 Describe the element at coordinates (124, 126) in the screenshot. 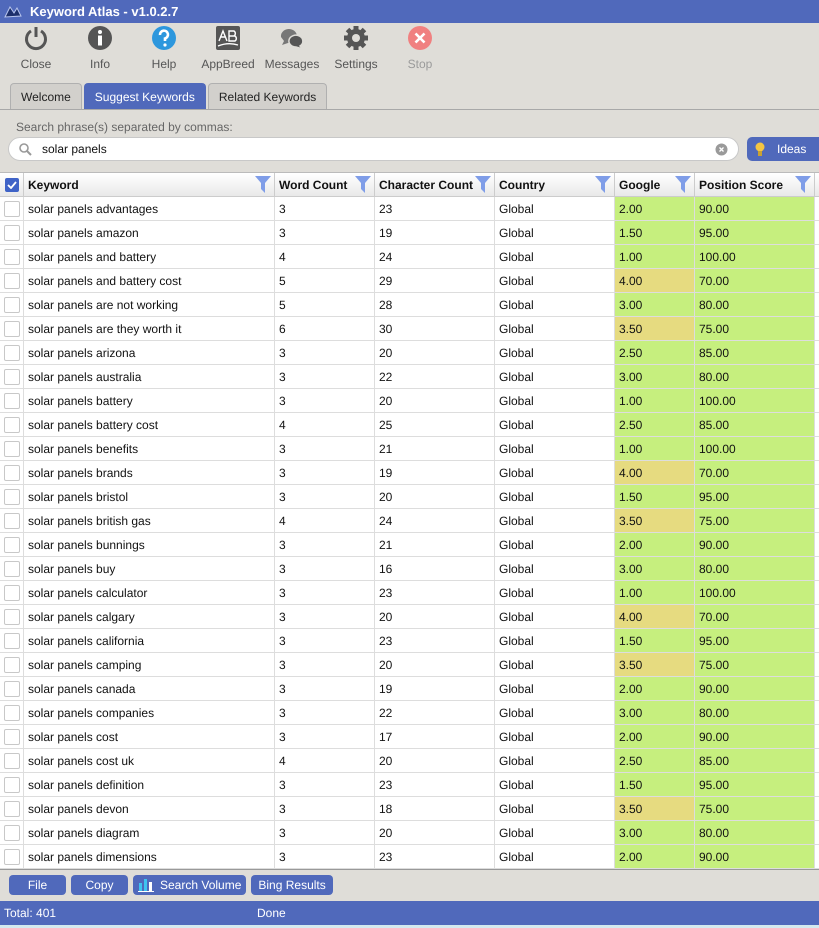

I see `search-label: Search phrase(s) separated by commas:` at that location.